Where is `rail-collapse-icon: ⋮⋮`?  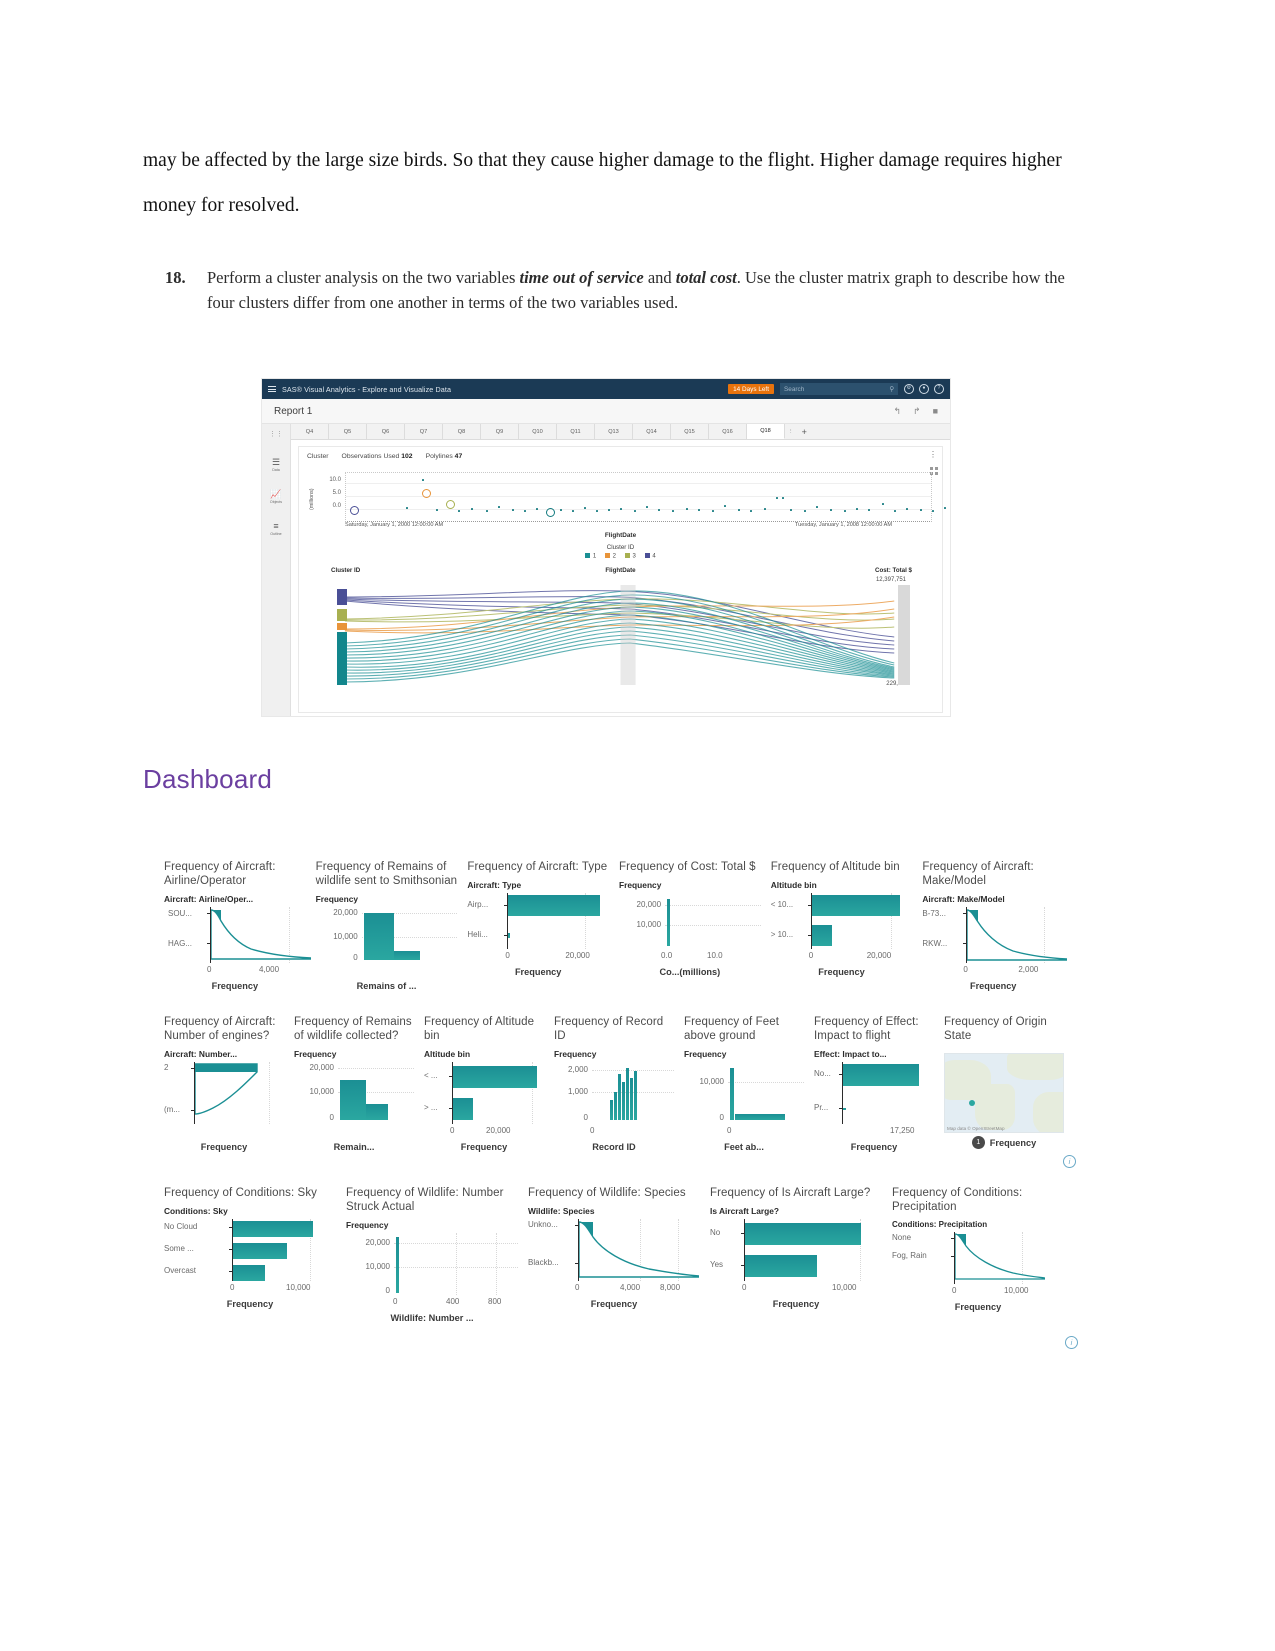
rail-collapse-icon: ⋮⋮ is located at coordinates (276, 434).